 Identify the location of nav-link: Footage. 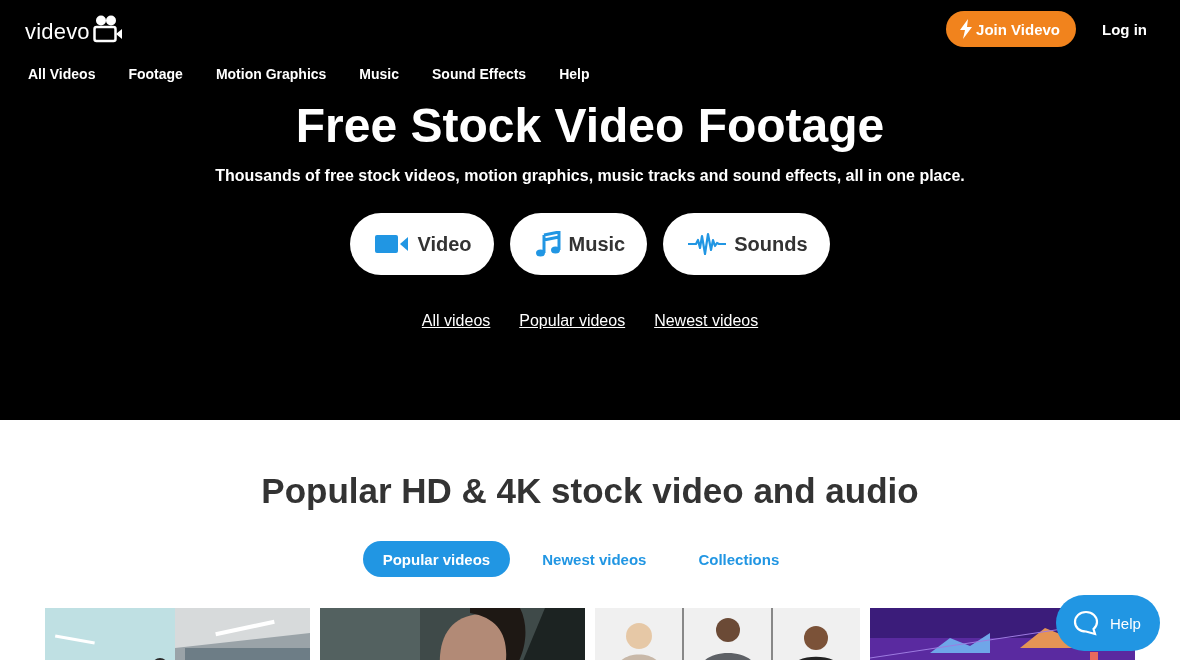
(155, 74).